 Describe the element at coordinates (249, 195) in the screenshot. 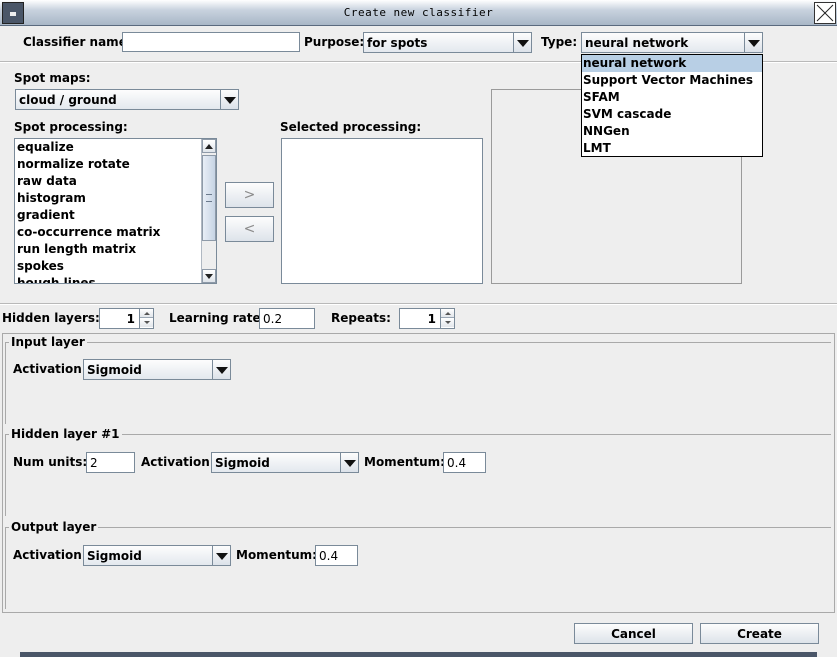

I see `add-processing-button: >` at that location.